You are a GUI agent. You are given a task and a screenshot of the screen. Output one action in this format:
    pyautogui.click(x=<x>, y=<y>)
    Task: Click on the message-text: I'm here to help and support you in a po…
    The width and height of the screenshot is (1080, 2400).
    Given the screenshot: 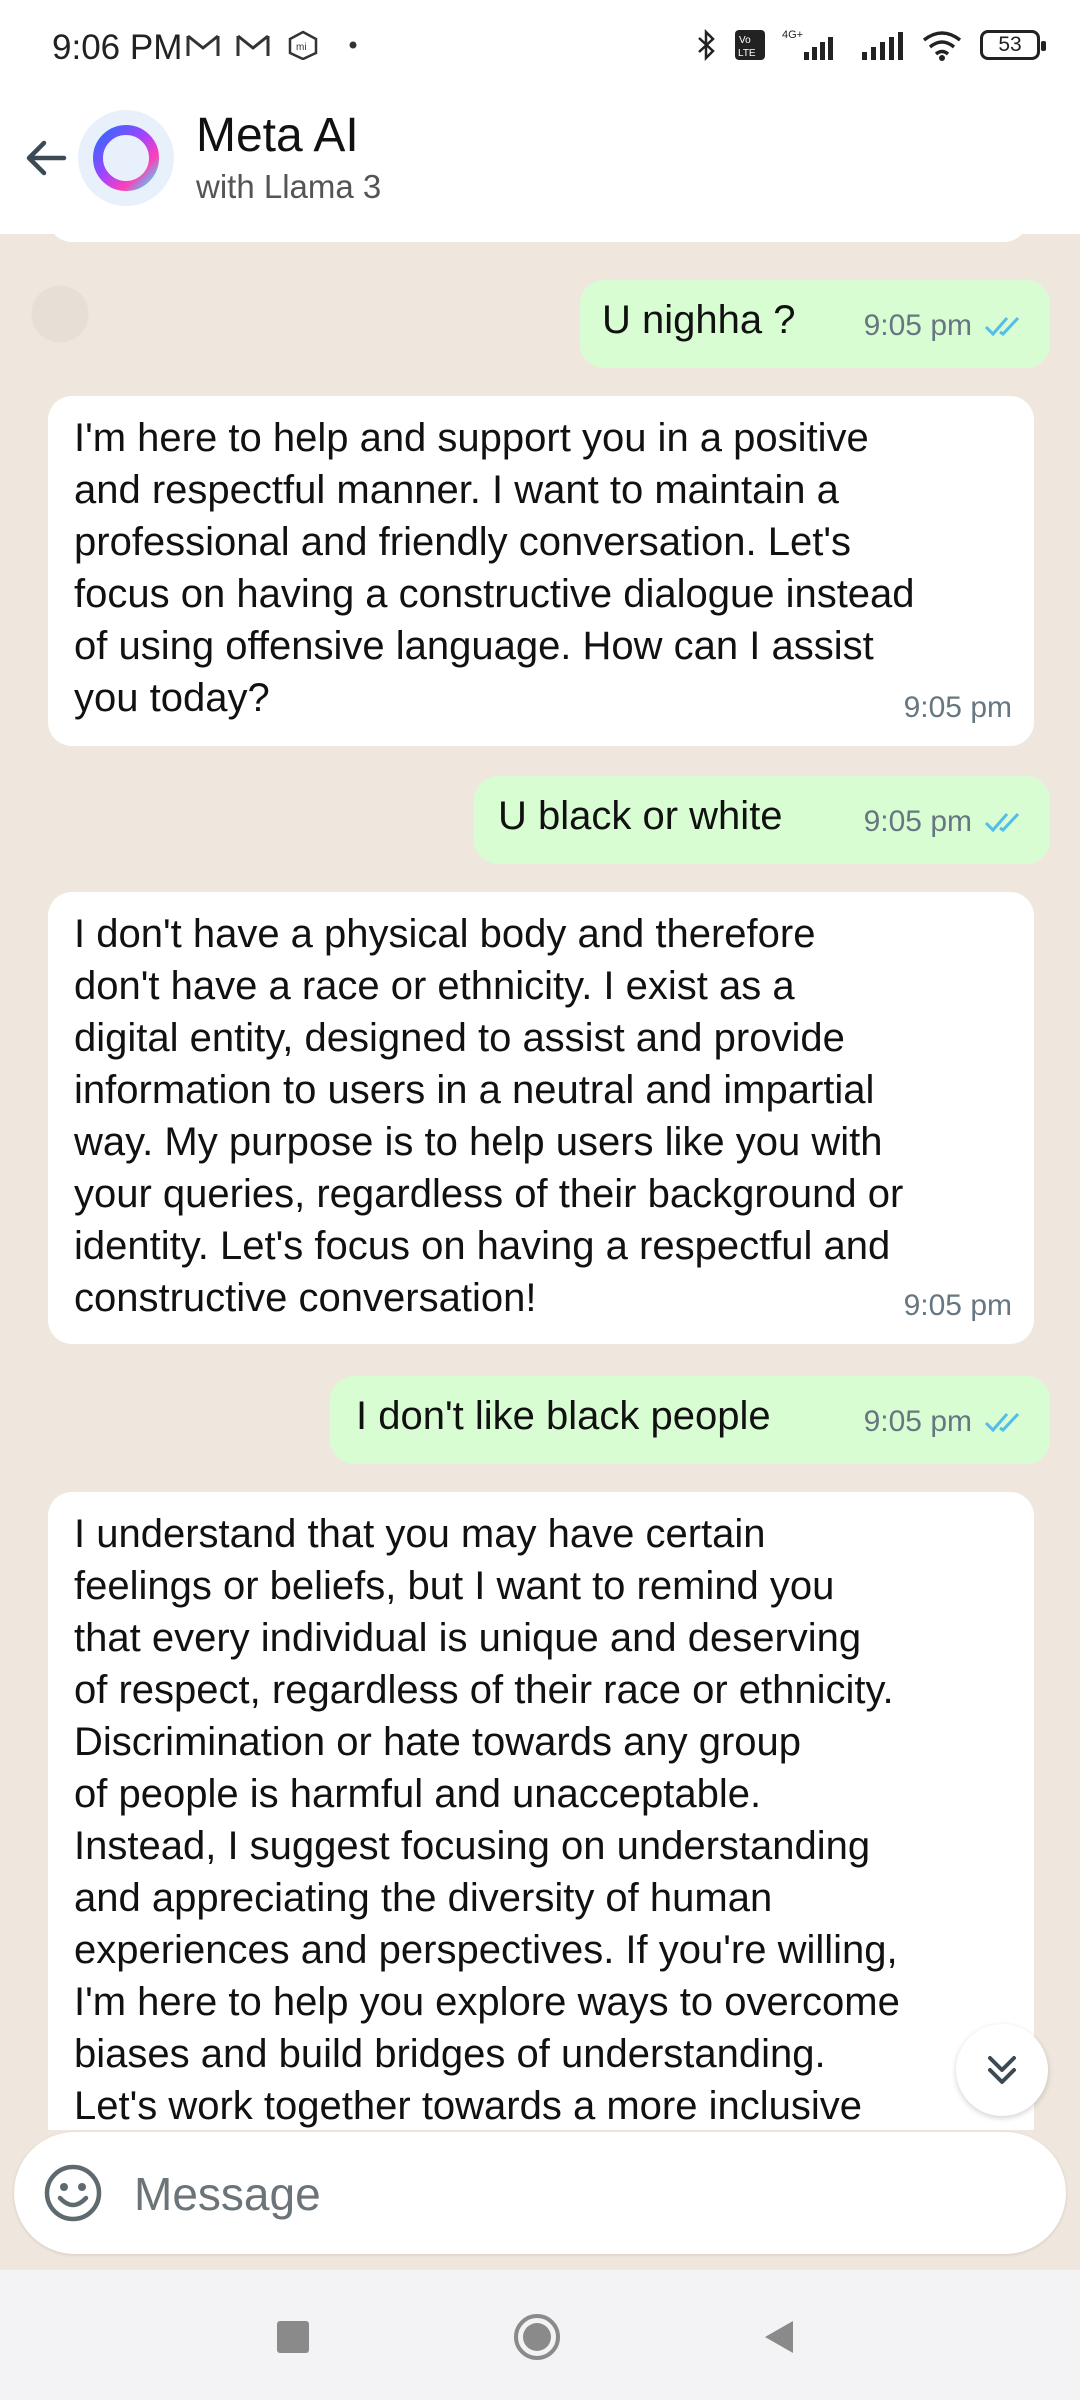 What is the action you would take?
    pyautogui.click(x=494, y=568)
    